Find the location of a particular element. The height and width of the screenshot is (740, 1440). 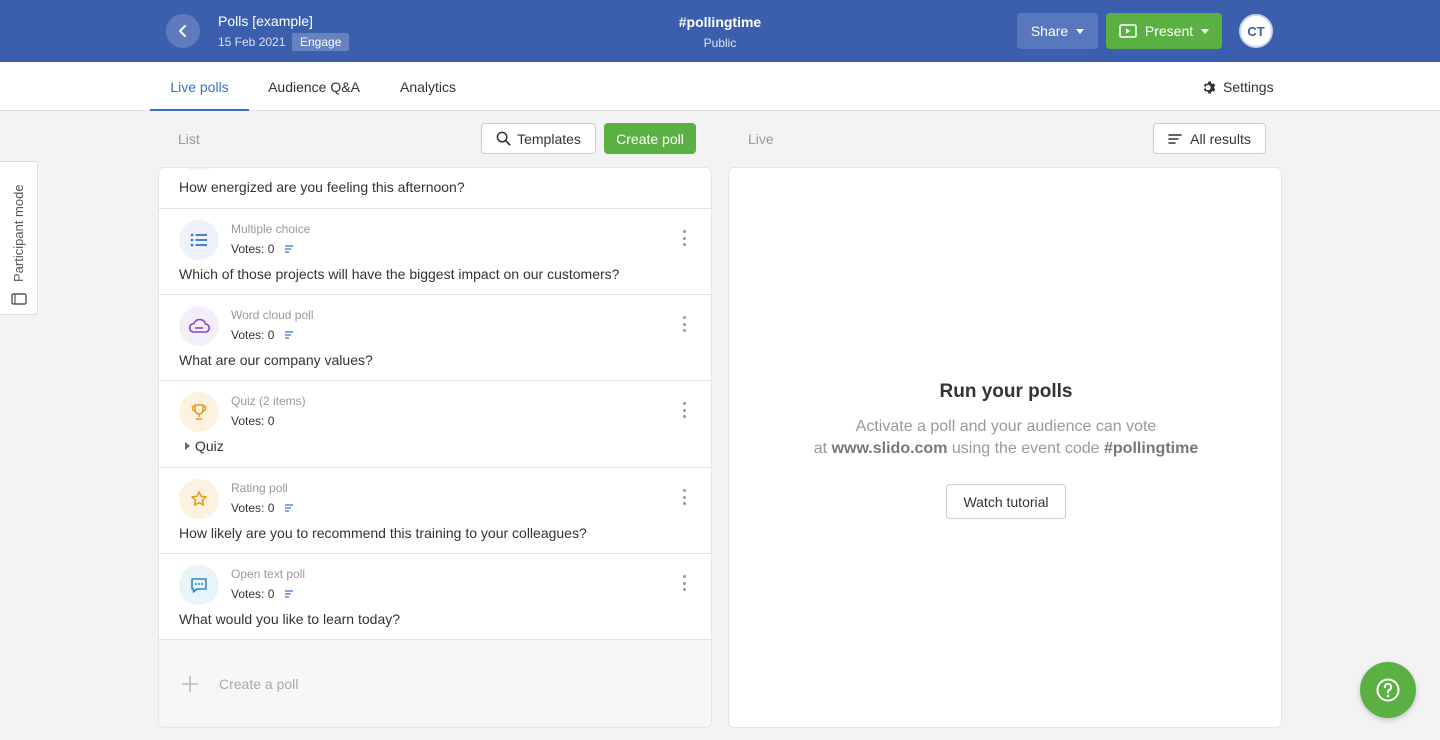

poll-type: Quiz (2 items) is located at coordinates (268, 401).